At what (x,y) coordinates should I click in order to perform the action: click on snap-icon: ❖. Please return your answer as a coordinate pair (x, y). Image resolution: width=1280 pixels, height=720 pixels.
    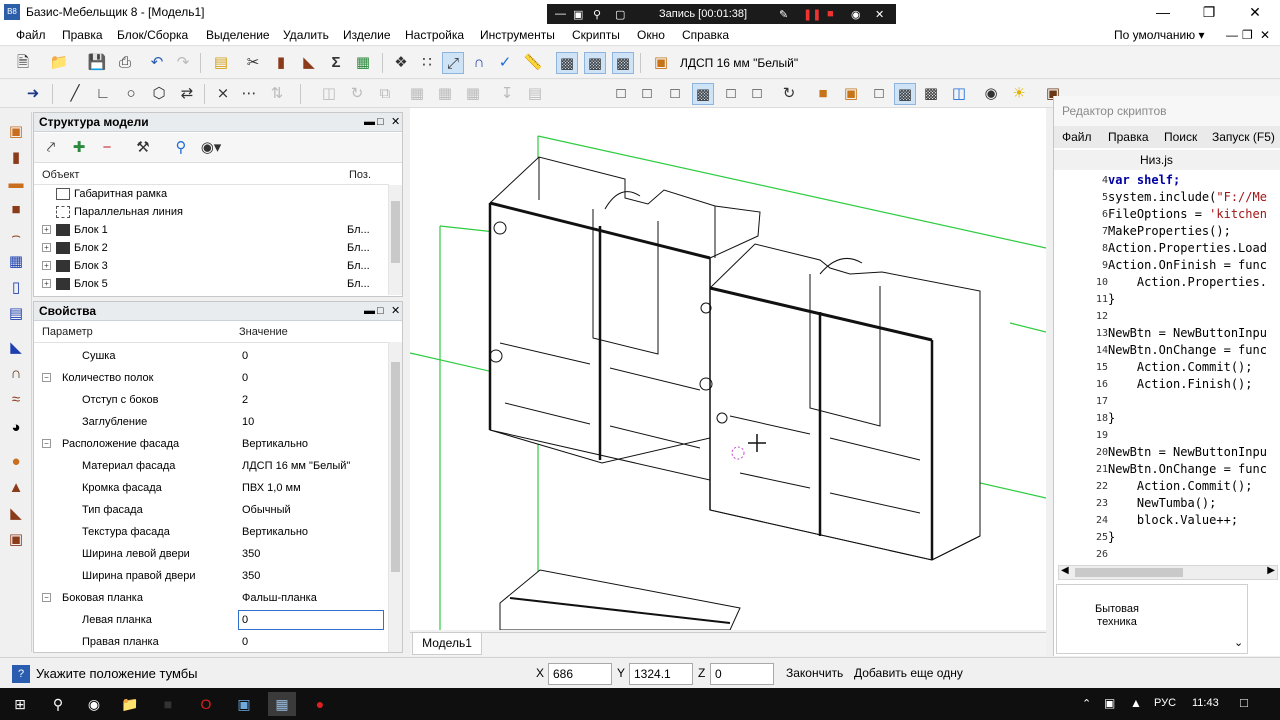
    Looking at the image, I should click on (401, 63).